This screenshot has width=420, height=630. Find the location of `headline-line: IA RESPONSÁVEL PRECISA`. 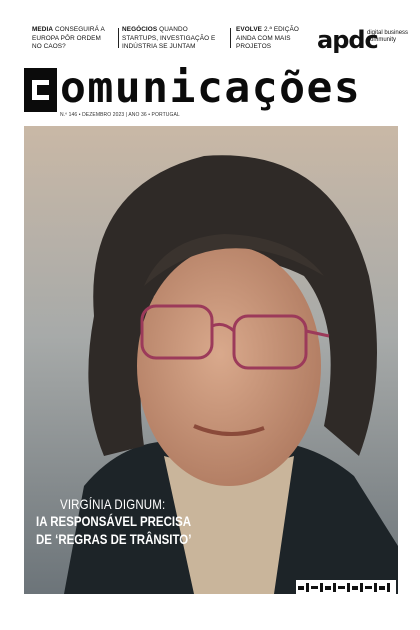

headline-line: IA RESPONSÁVEL PRECISA is located at coordinates (114, 521).